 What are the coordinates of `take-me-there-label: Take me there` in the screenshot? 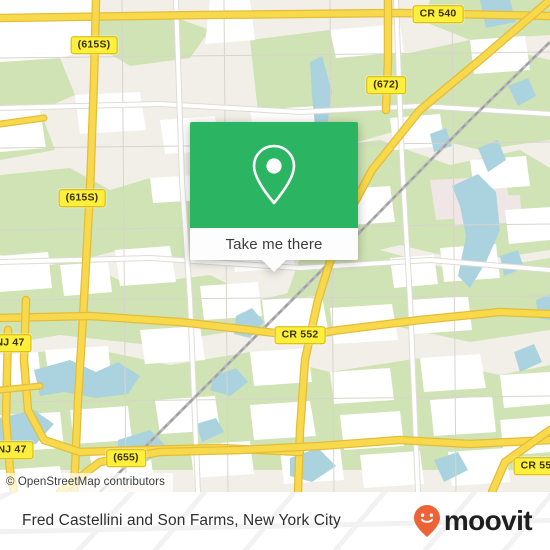 It's located at (274, 244).